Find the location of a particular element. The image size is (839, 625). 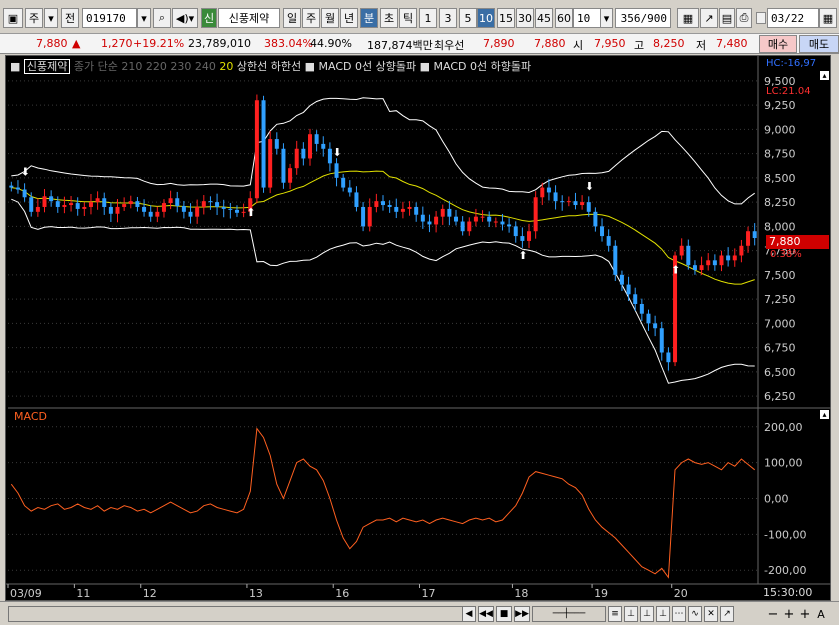

interval-6: 45 is located at coordinates (544, 18).